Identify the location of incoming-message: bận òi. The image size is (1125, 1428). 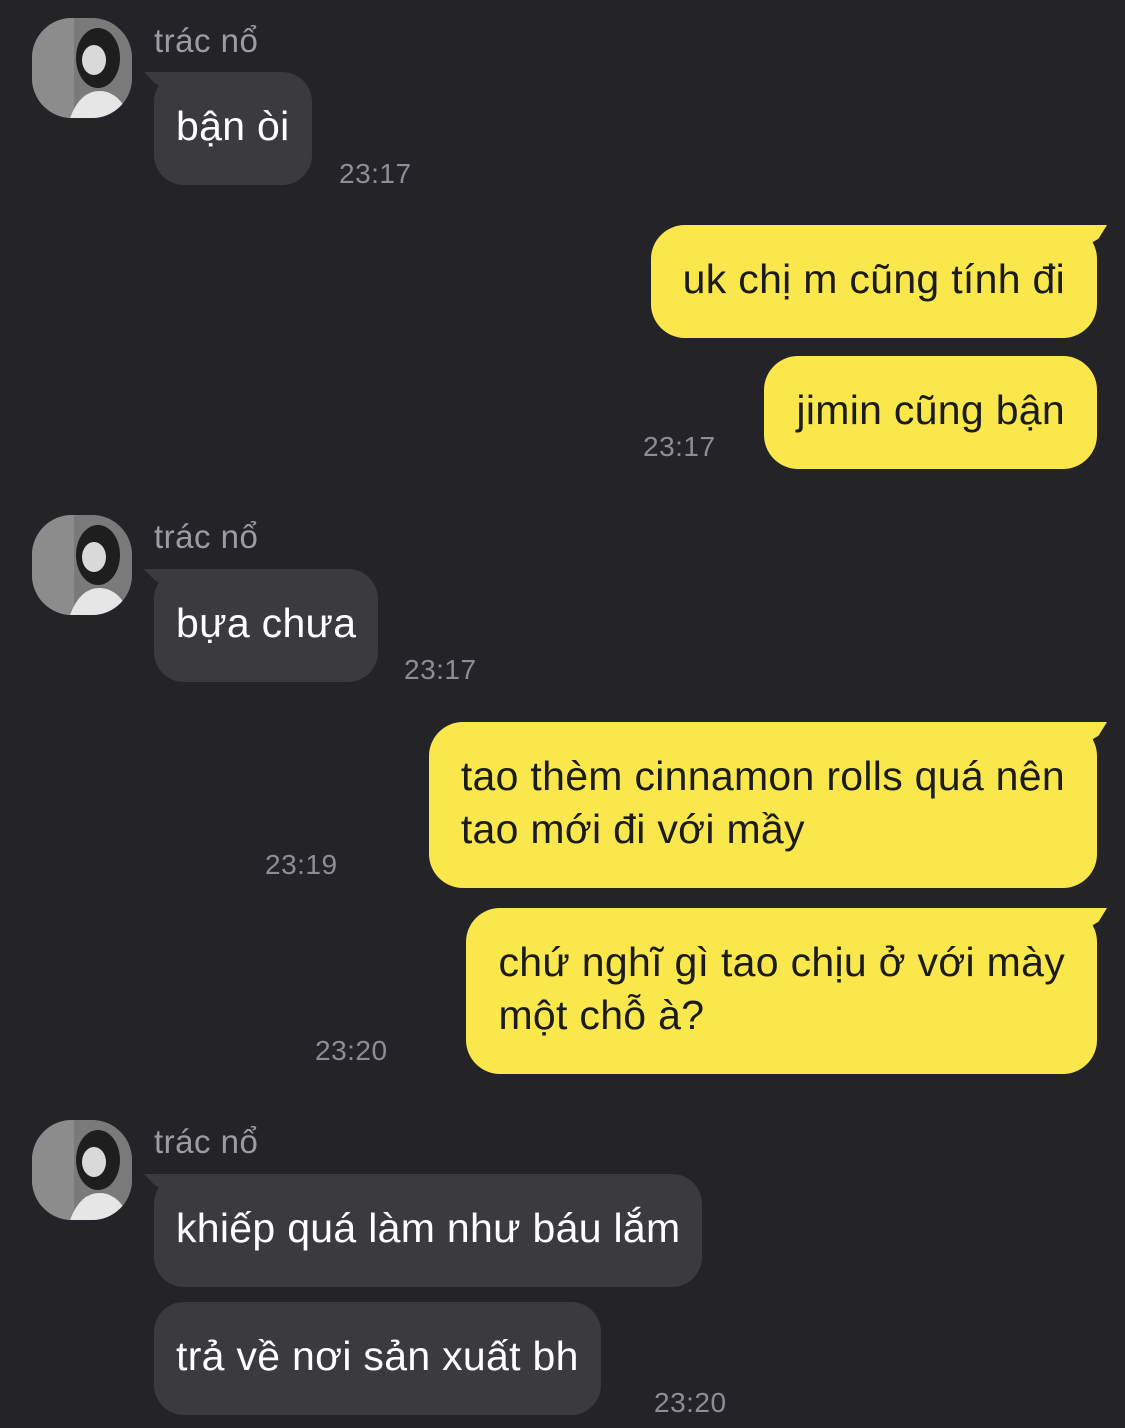
(233, 128).